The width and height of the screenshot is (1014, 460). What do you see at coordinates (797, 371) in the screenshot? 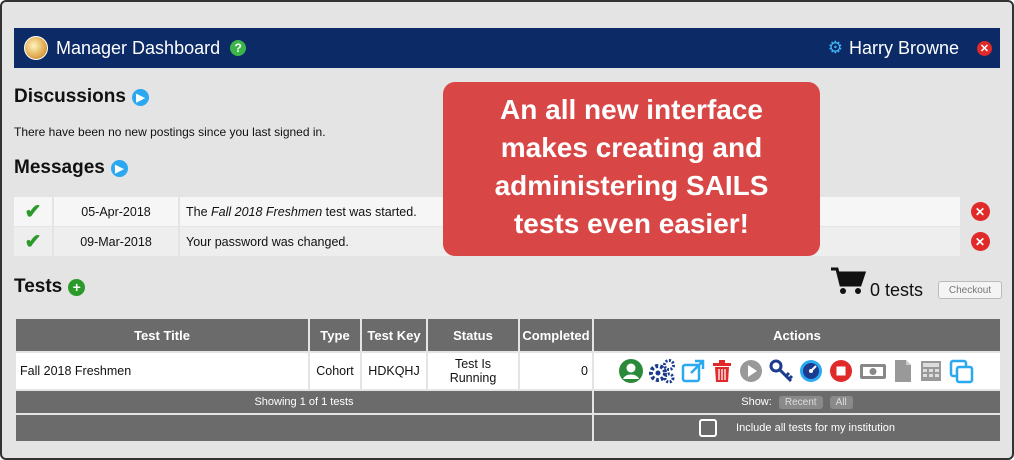
I see `test-actions` at bounding box center [797, 371].